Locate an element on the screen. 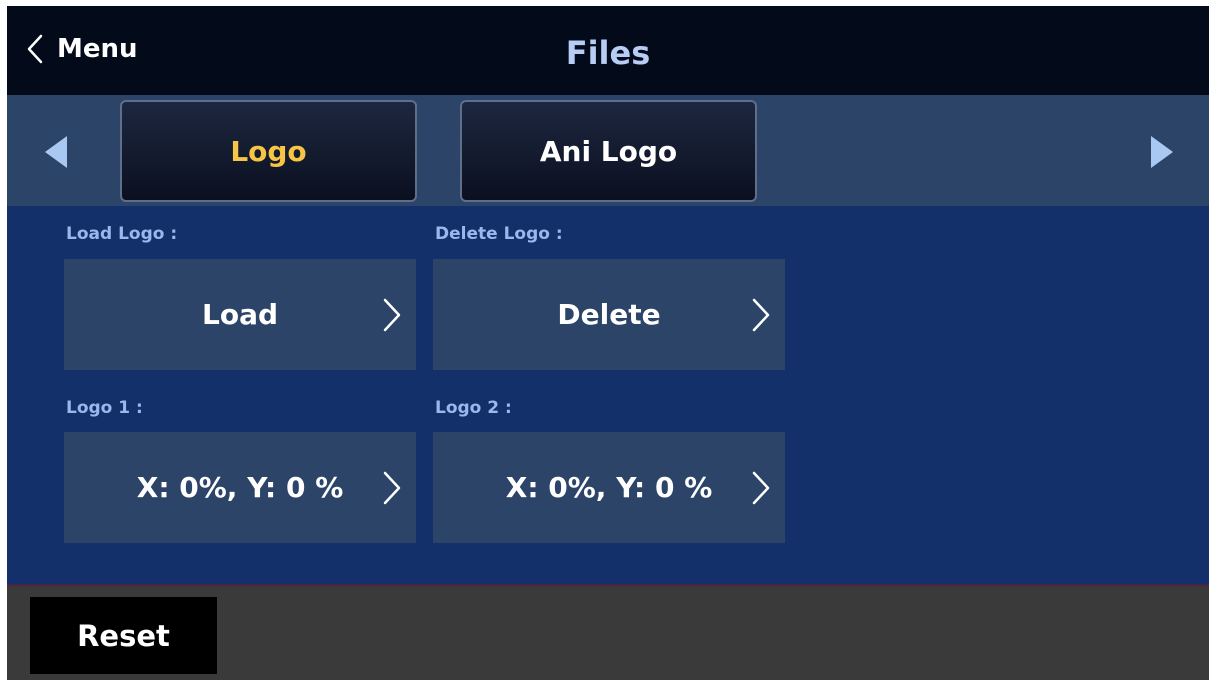 The width and height of the screenshot is (1209, 680). logo-1-position-value: X: 0%, Y: 0 % is located at coordinates (240, 487).